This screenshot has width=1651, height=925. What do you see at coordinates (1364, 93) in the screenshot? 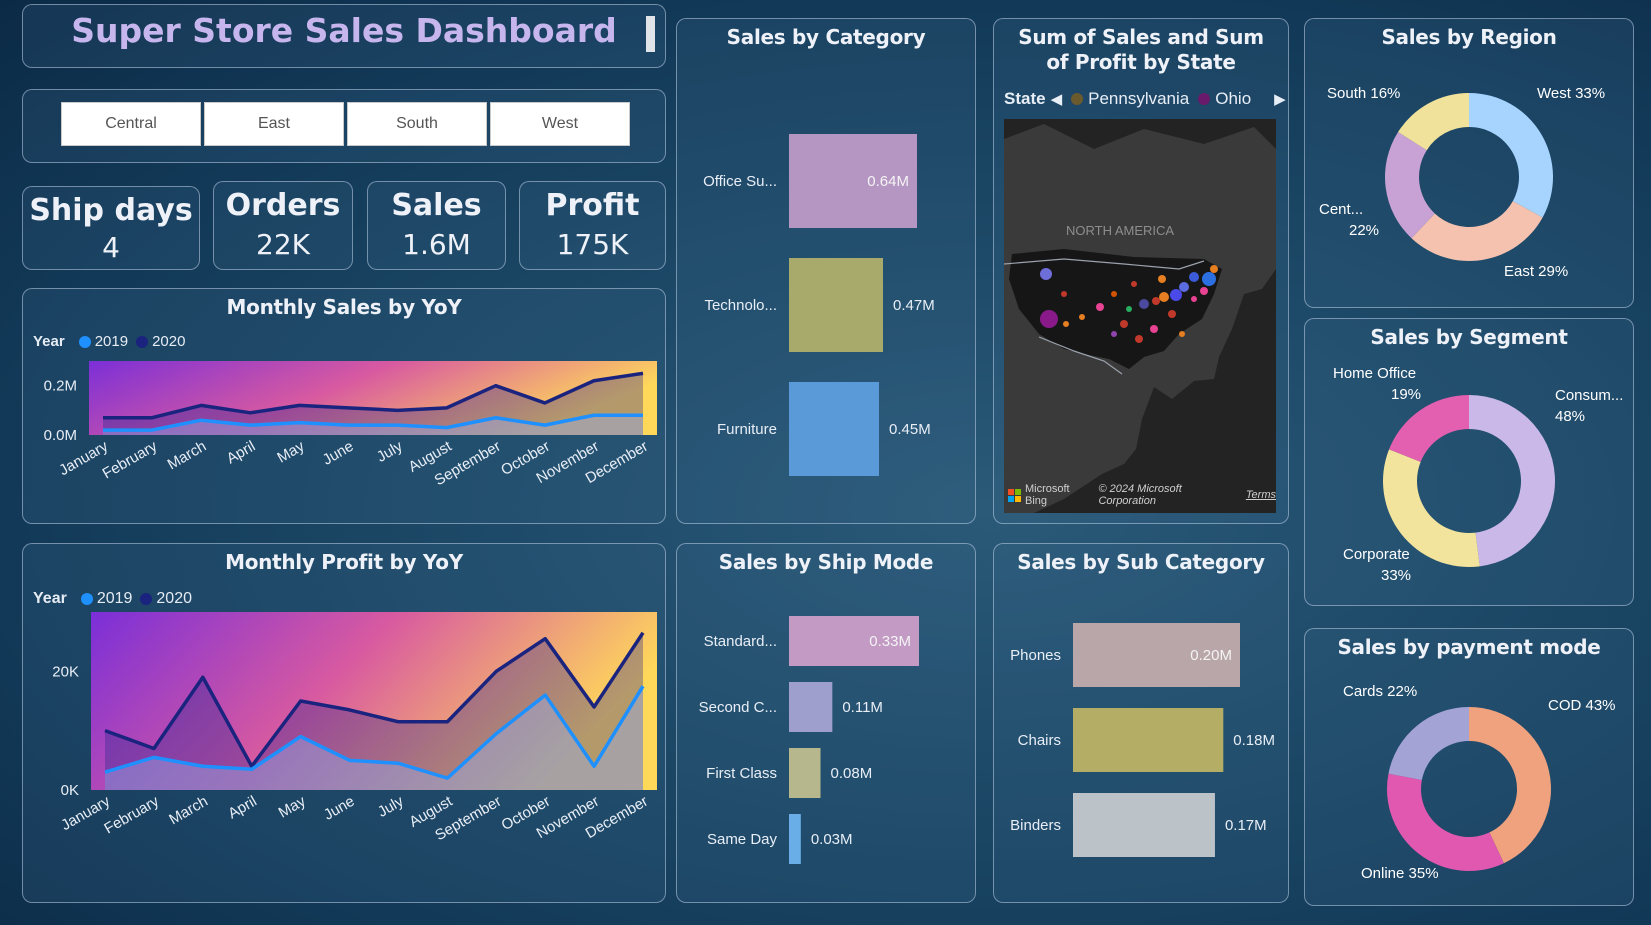
I see `label-south: South 16%` at bounding box center [1364, 93].